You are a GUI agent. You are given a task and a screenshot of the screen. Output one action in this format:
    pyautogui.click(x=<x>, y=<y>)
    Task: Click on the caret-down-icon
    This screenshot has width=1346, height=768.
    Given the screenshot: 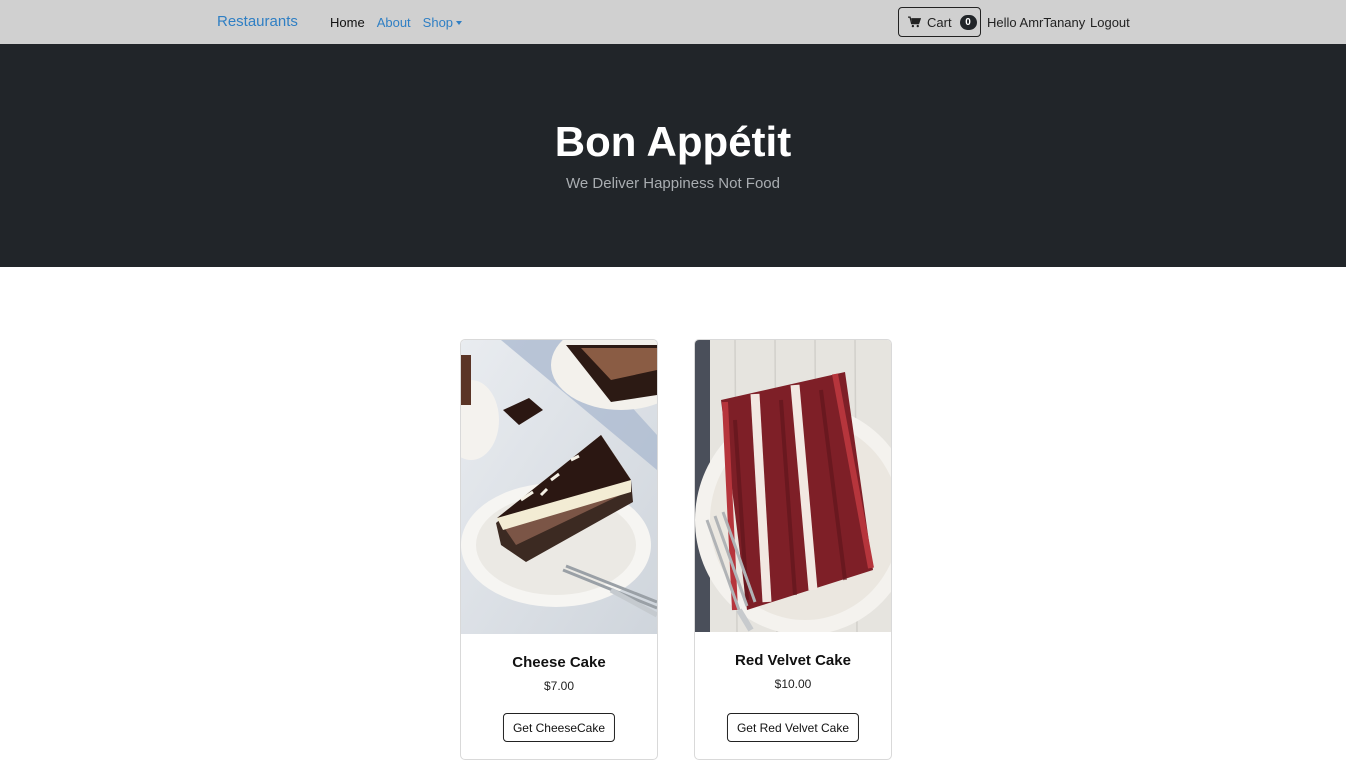 What is the action you would take?
    pyautogui.click(x=459, y=23)
    